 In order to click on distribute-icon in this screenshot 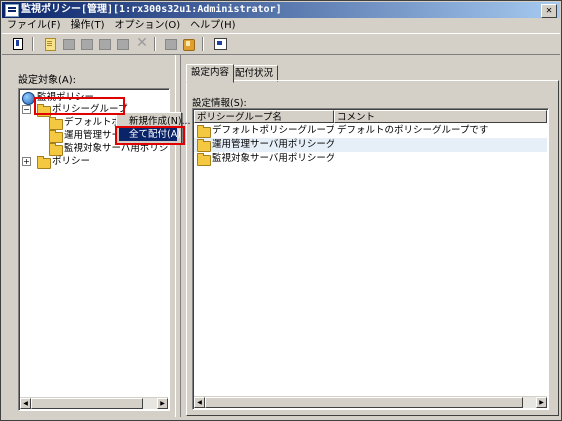, I will do `click(188, 43)`.